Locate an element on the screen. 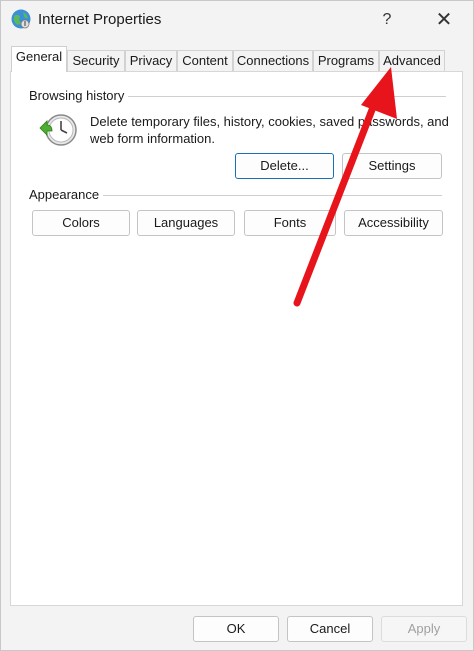  settings-button: Settings is located at coordinates (392, 166).